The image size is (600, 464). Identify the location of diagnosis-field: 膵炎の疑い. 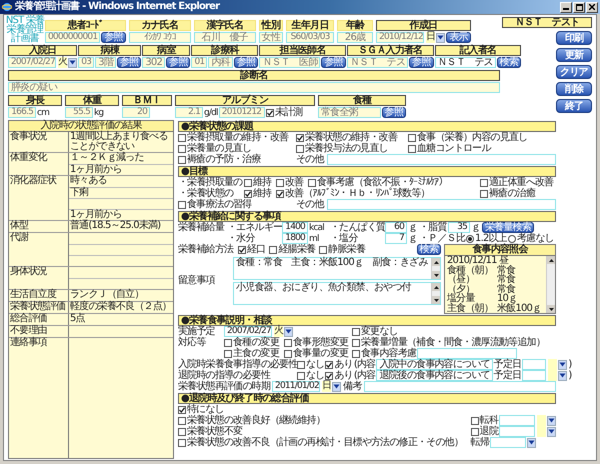
(254, 87).